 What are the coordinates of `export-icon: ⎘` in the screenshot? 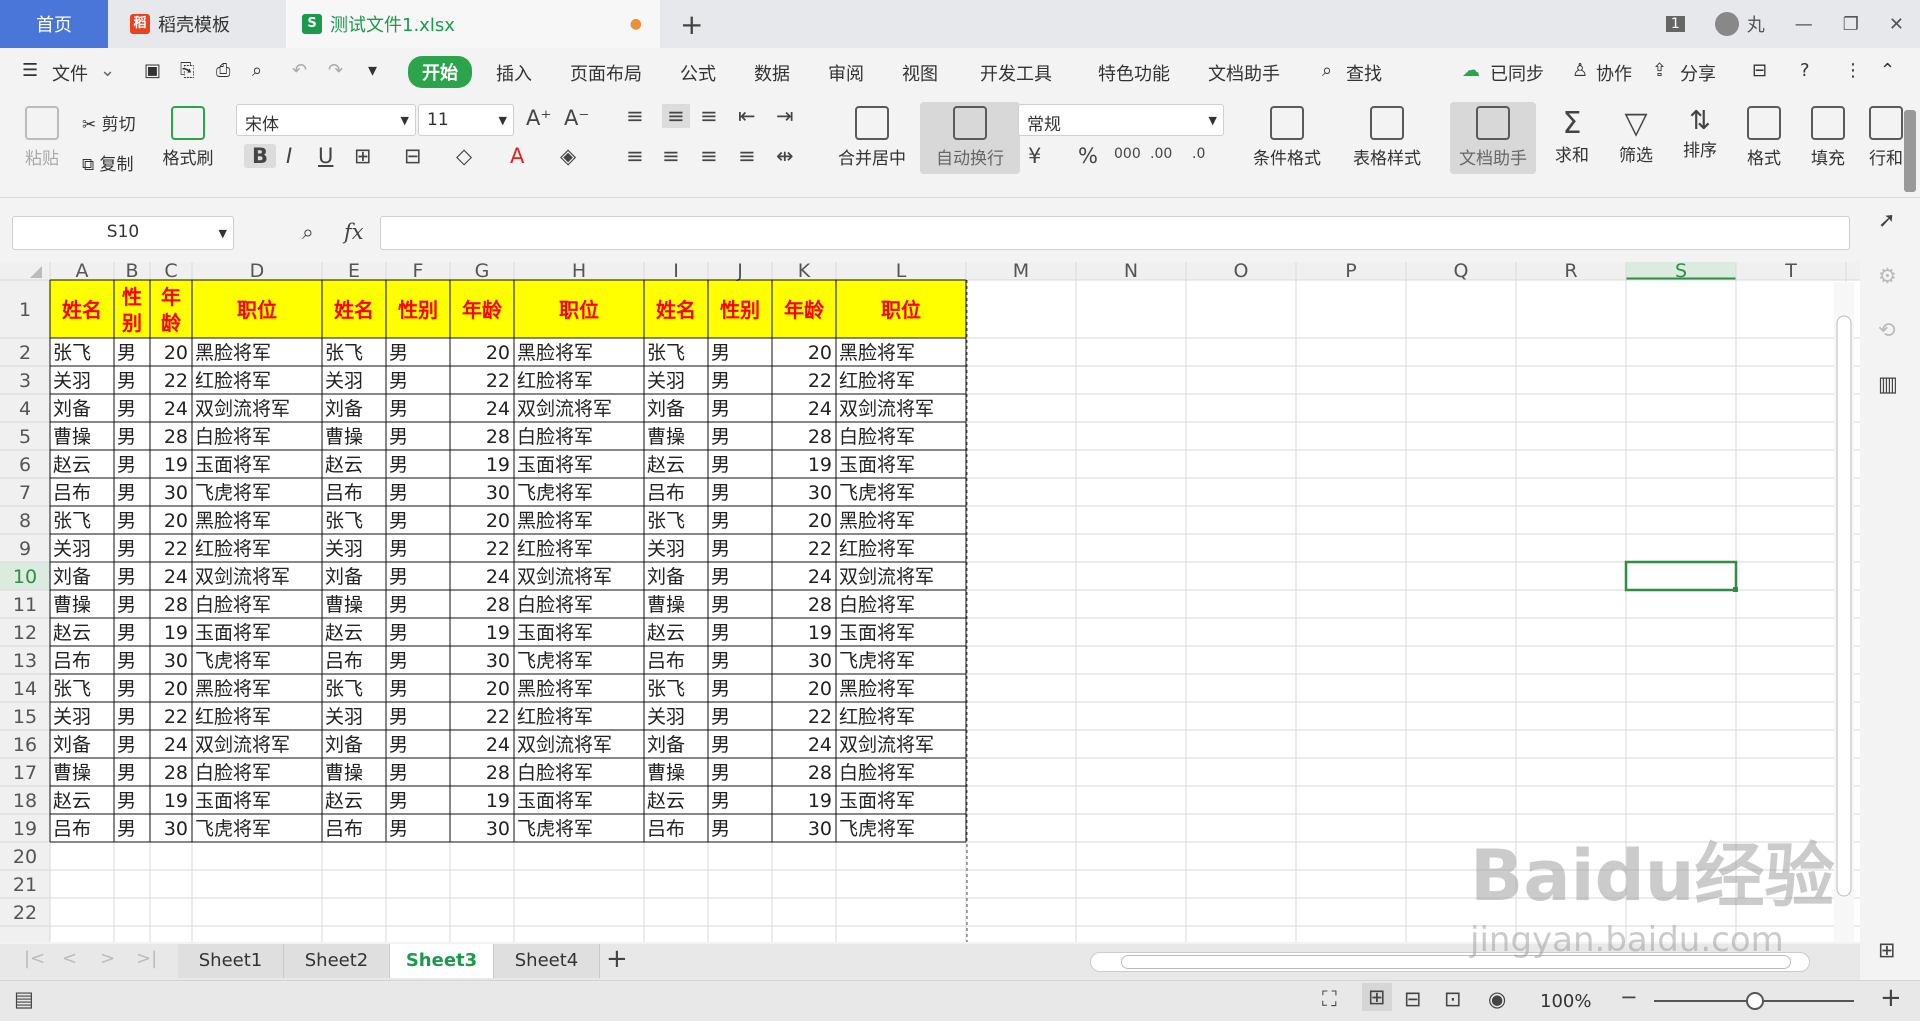 It's located at (187, 70).